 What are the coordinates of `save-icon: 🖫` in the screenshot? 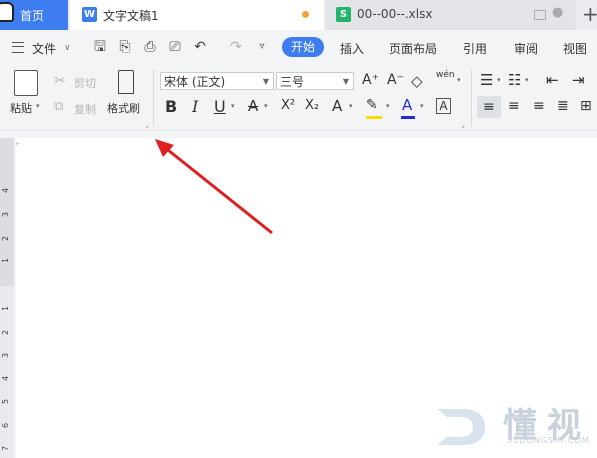 It's located at (100, 47).